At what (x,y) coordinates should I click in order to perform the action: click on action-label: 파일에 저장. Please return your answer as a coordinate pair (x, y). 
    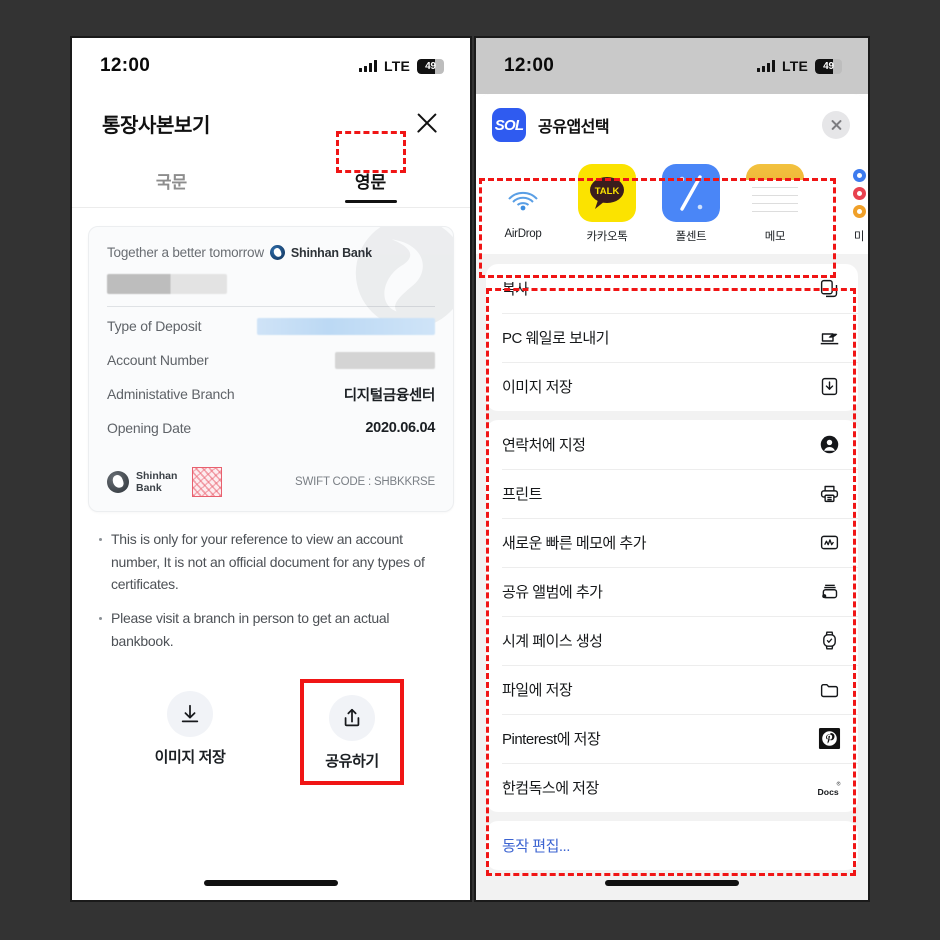
    Looking at the image, I should click on (537, 690).